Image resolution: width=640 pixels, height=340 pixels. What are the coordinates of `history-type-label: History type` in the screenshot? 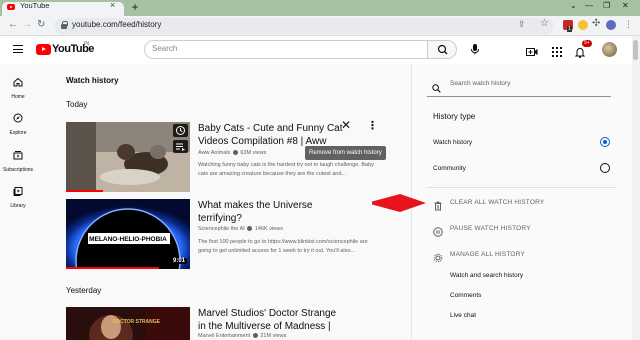 It's located at (454, 116).